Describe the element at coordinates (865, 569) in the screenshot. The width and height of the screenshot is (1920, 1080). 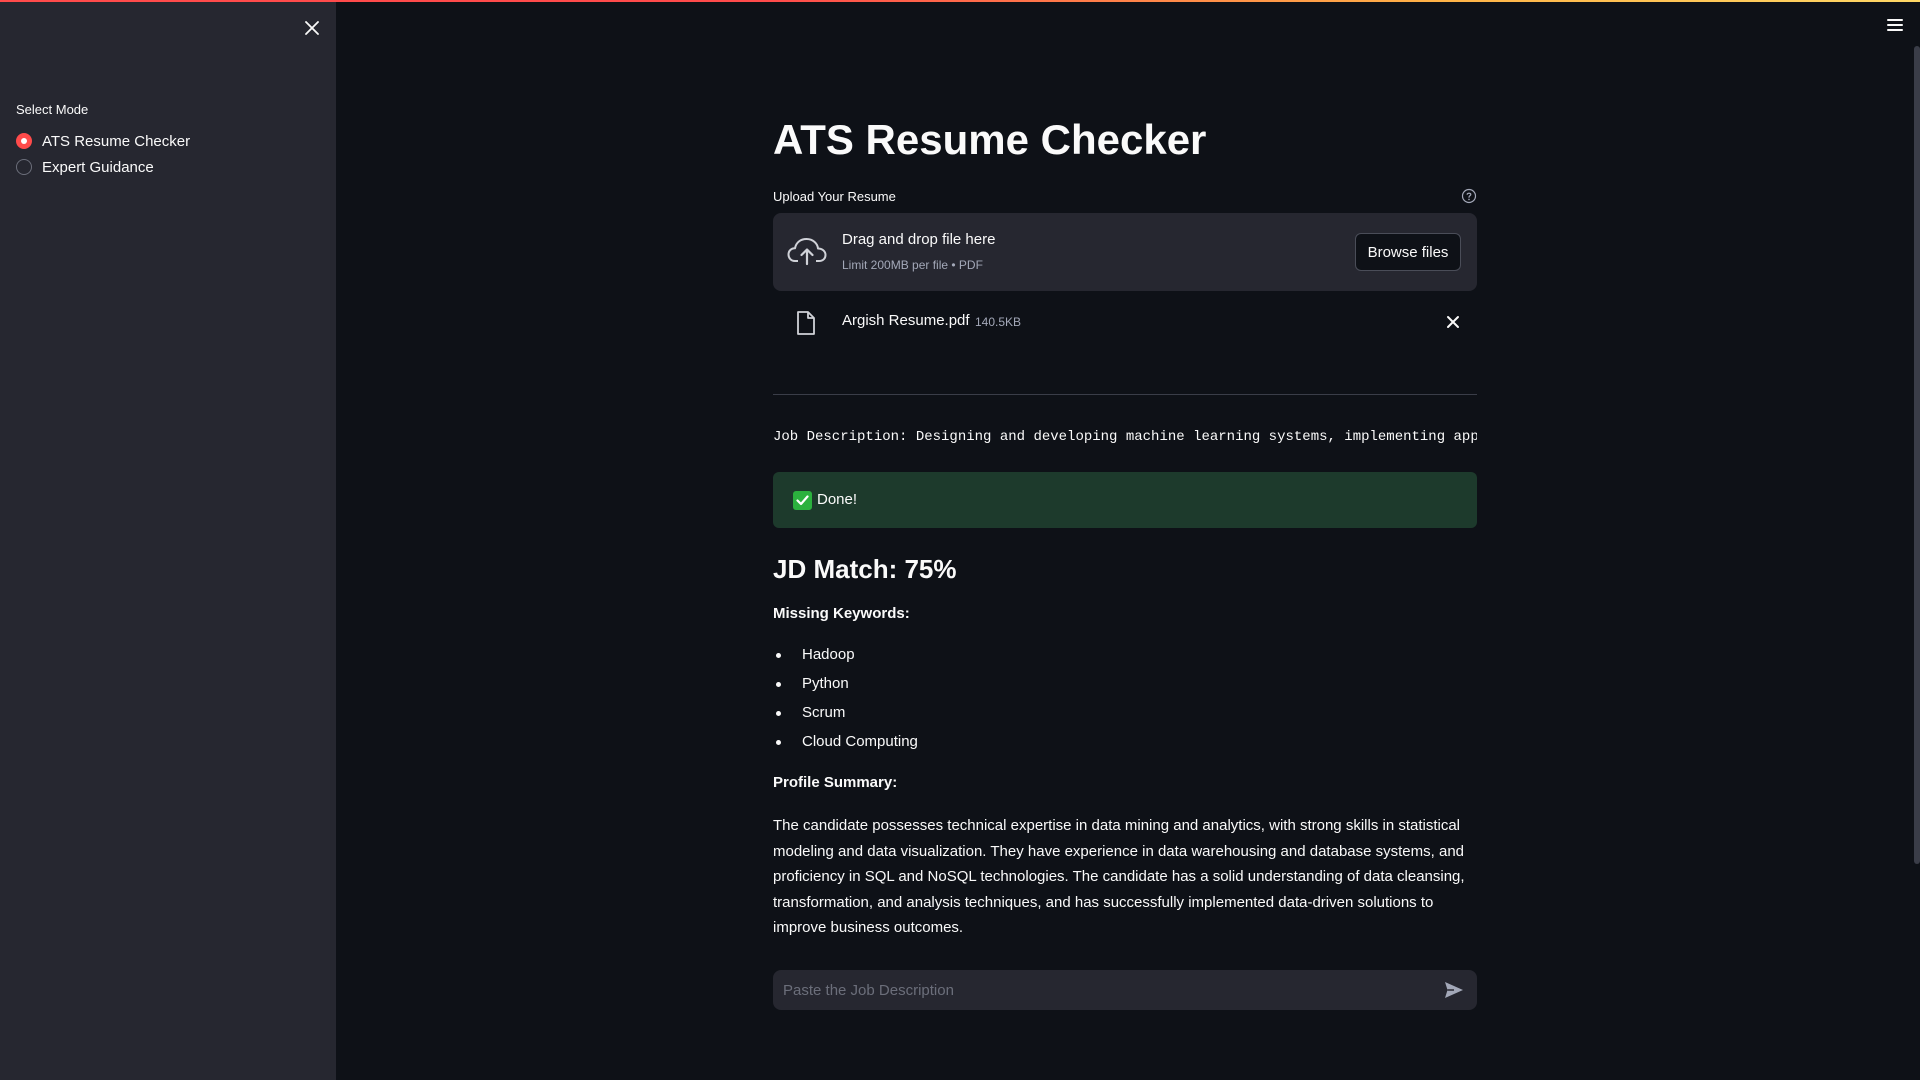
I see `jd-match-heading: JD Match: 75%` at that location.